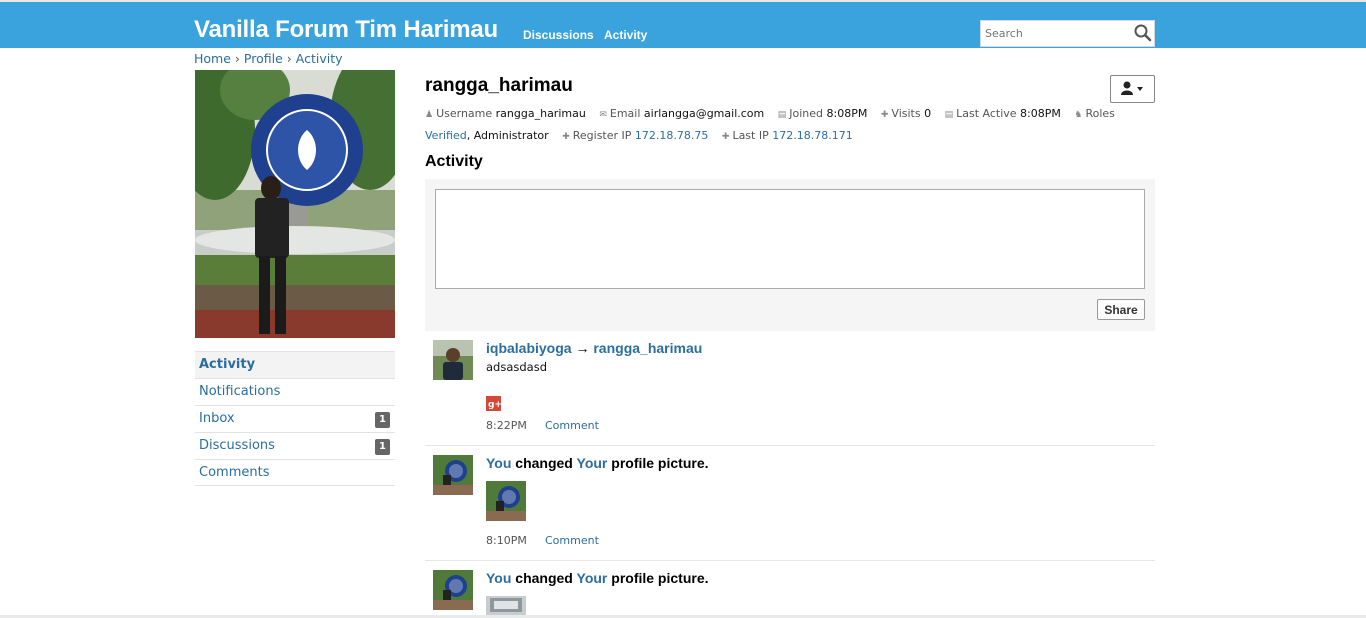  I want to click on role-verified-link: Verified, so click(446, 135).